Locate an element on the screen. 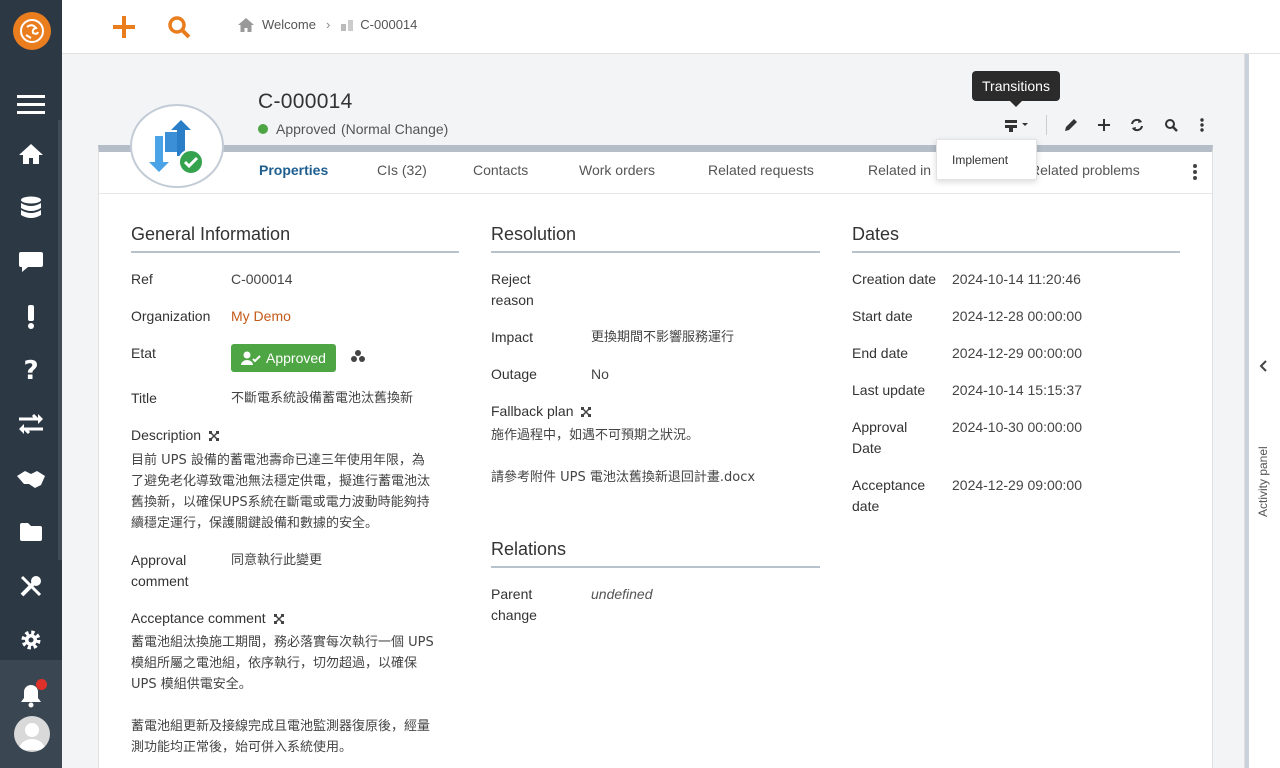 Image resolution: width=1280 pixels, height=768 pixels. approval-date-label: Approval Date is located at coordinates (879, 438).